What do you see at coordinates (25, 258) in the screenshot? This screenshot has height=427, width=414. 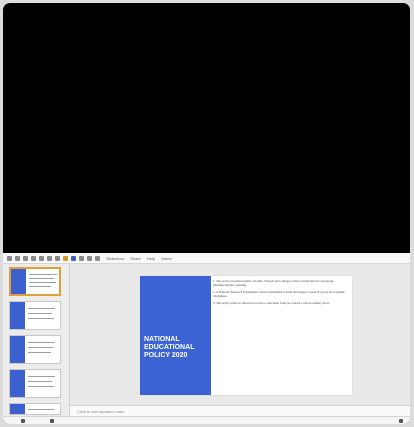 I see `redo-icon` at bounding box center [25, 258].